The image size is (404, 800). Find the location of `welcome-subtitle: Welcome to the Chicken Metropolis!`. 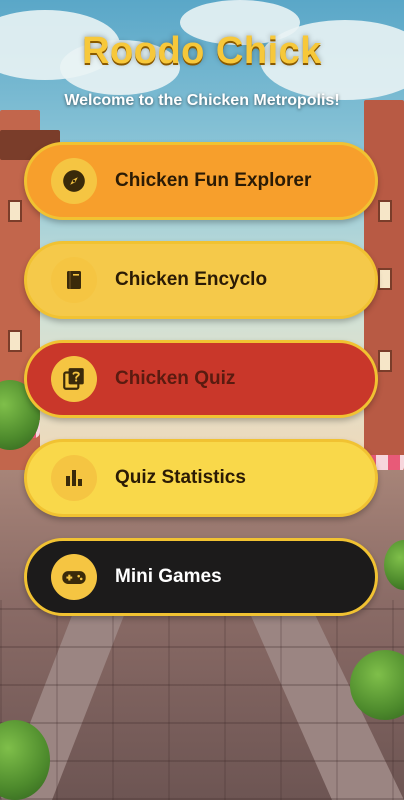

welcome-subtitle: Welcome to the Chicken Metropolis! is located at coordinates (202, 100).